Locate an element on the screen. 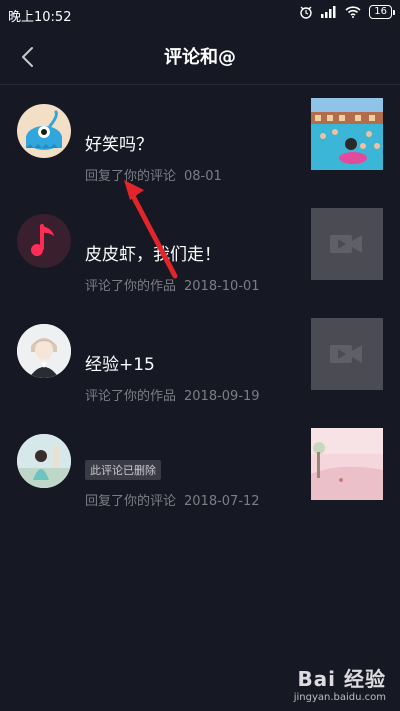 This screenshot has height=711, width=400. music-note-icon is located at coordinates (44, 241).